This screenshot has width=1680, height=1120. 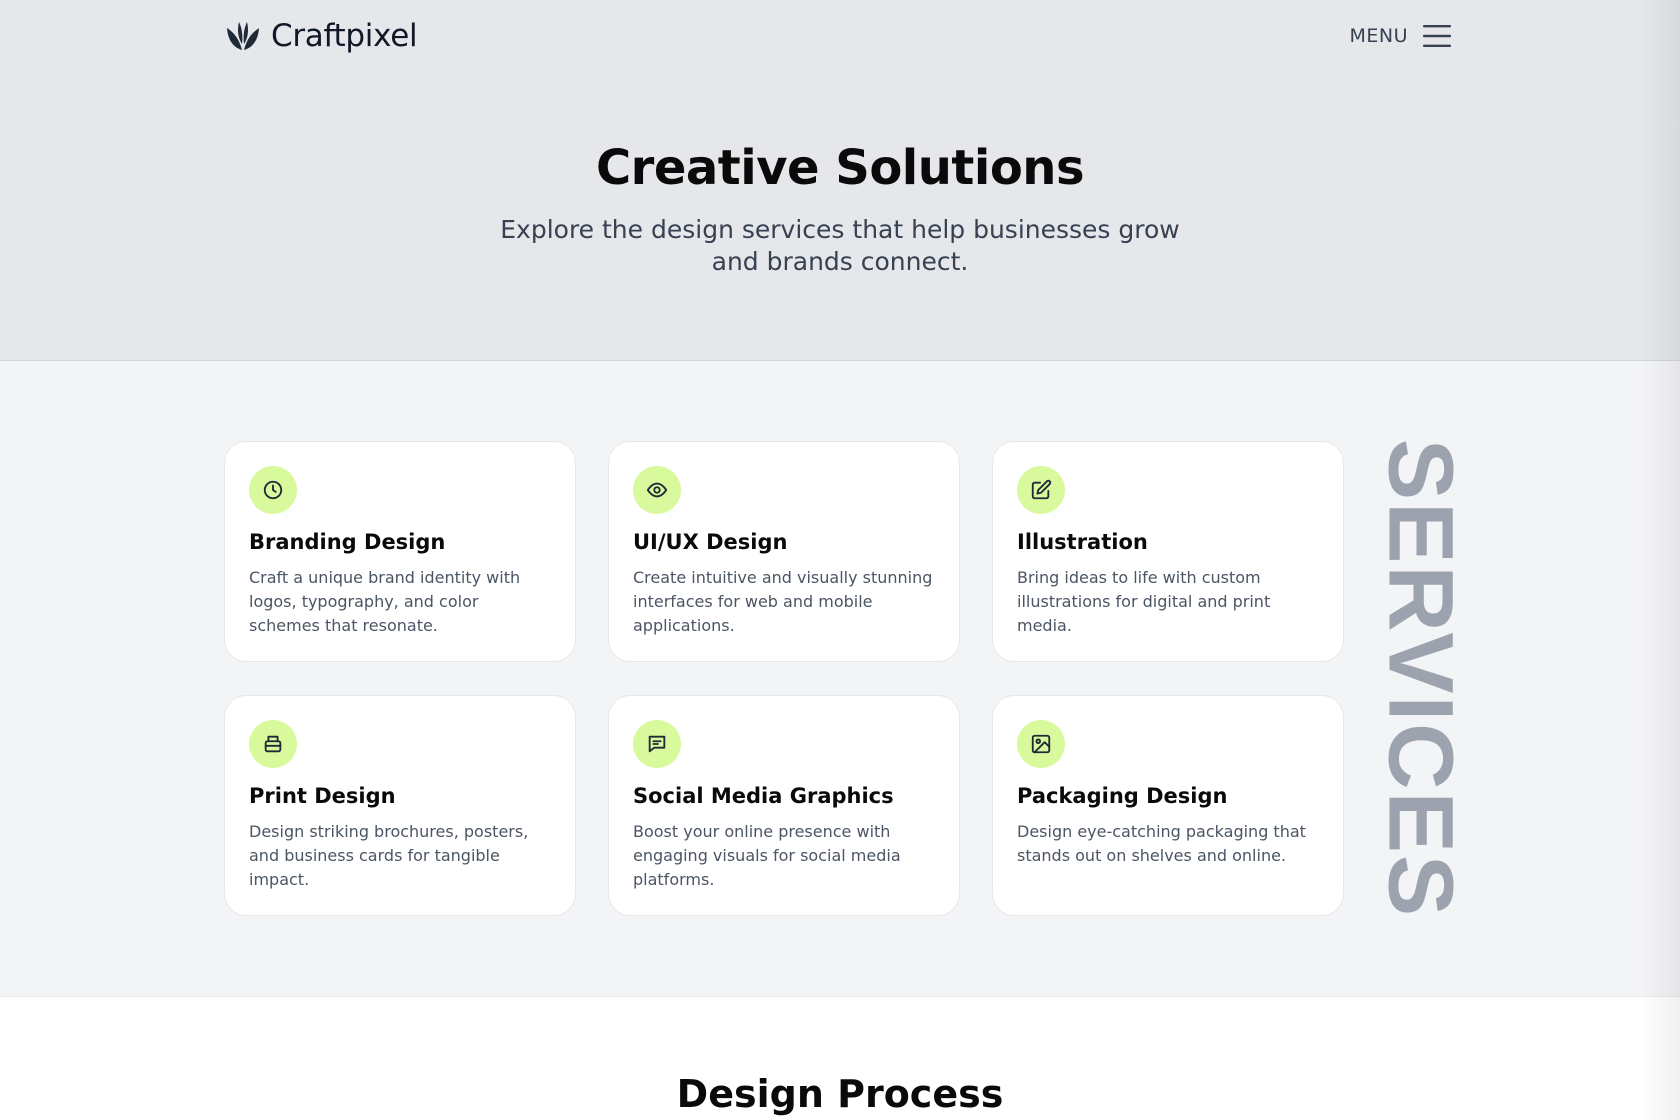 I want to click on service-title: Packaging Design, so click(x=1122, y=796).